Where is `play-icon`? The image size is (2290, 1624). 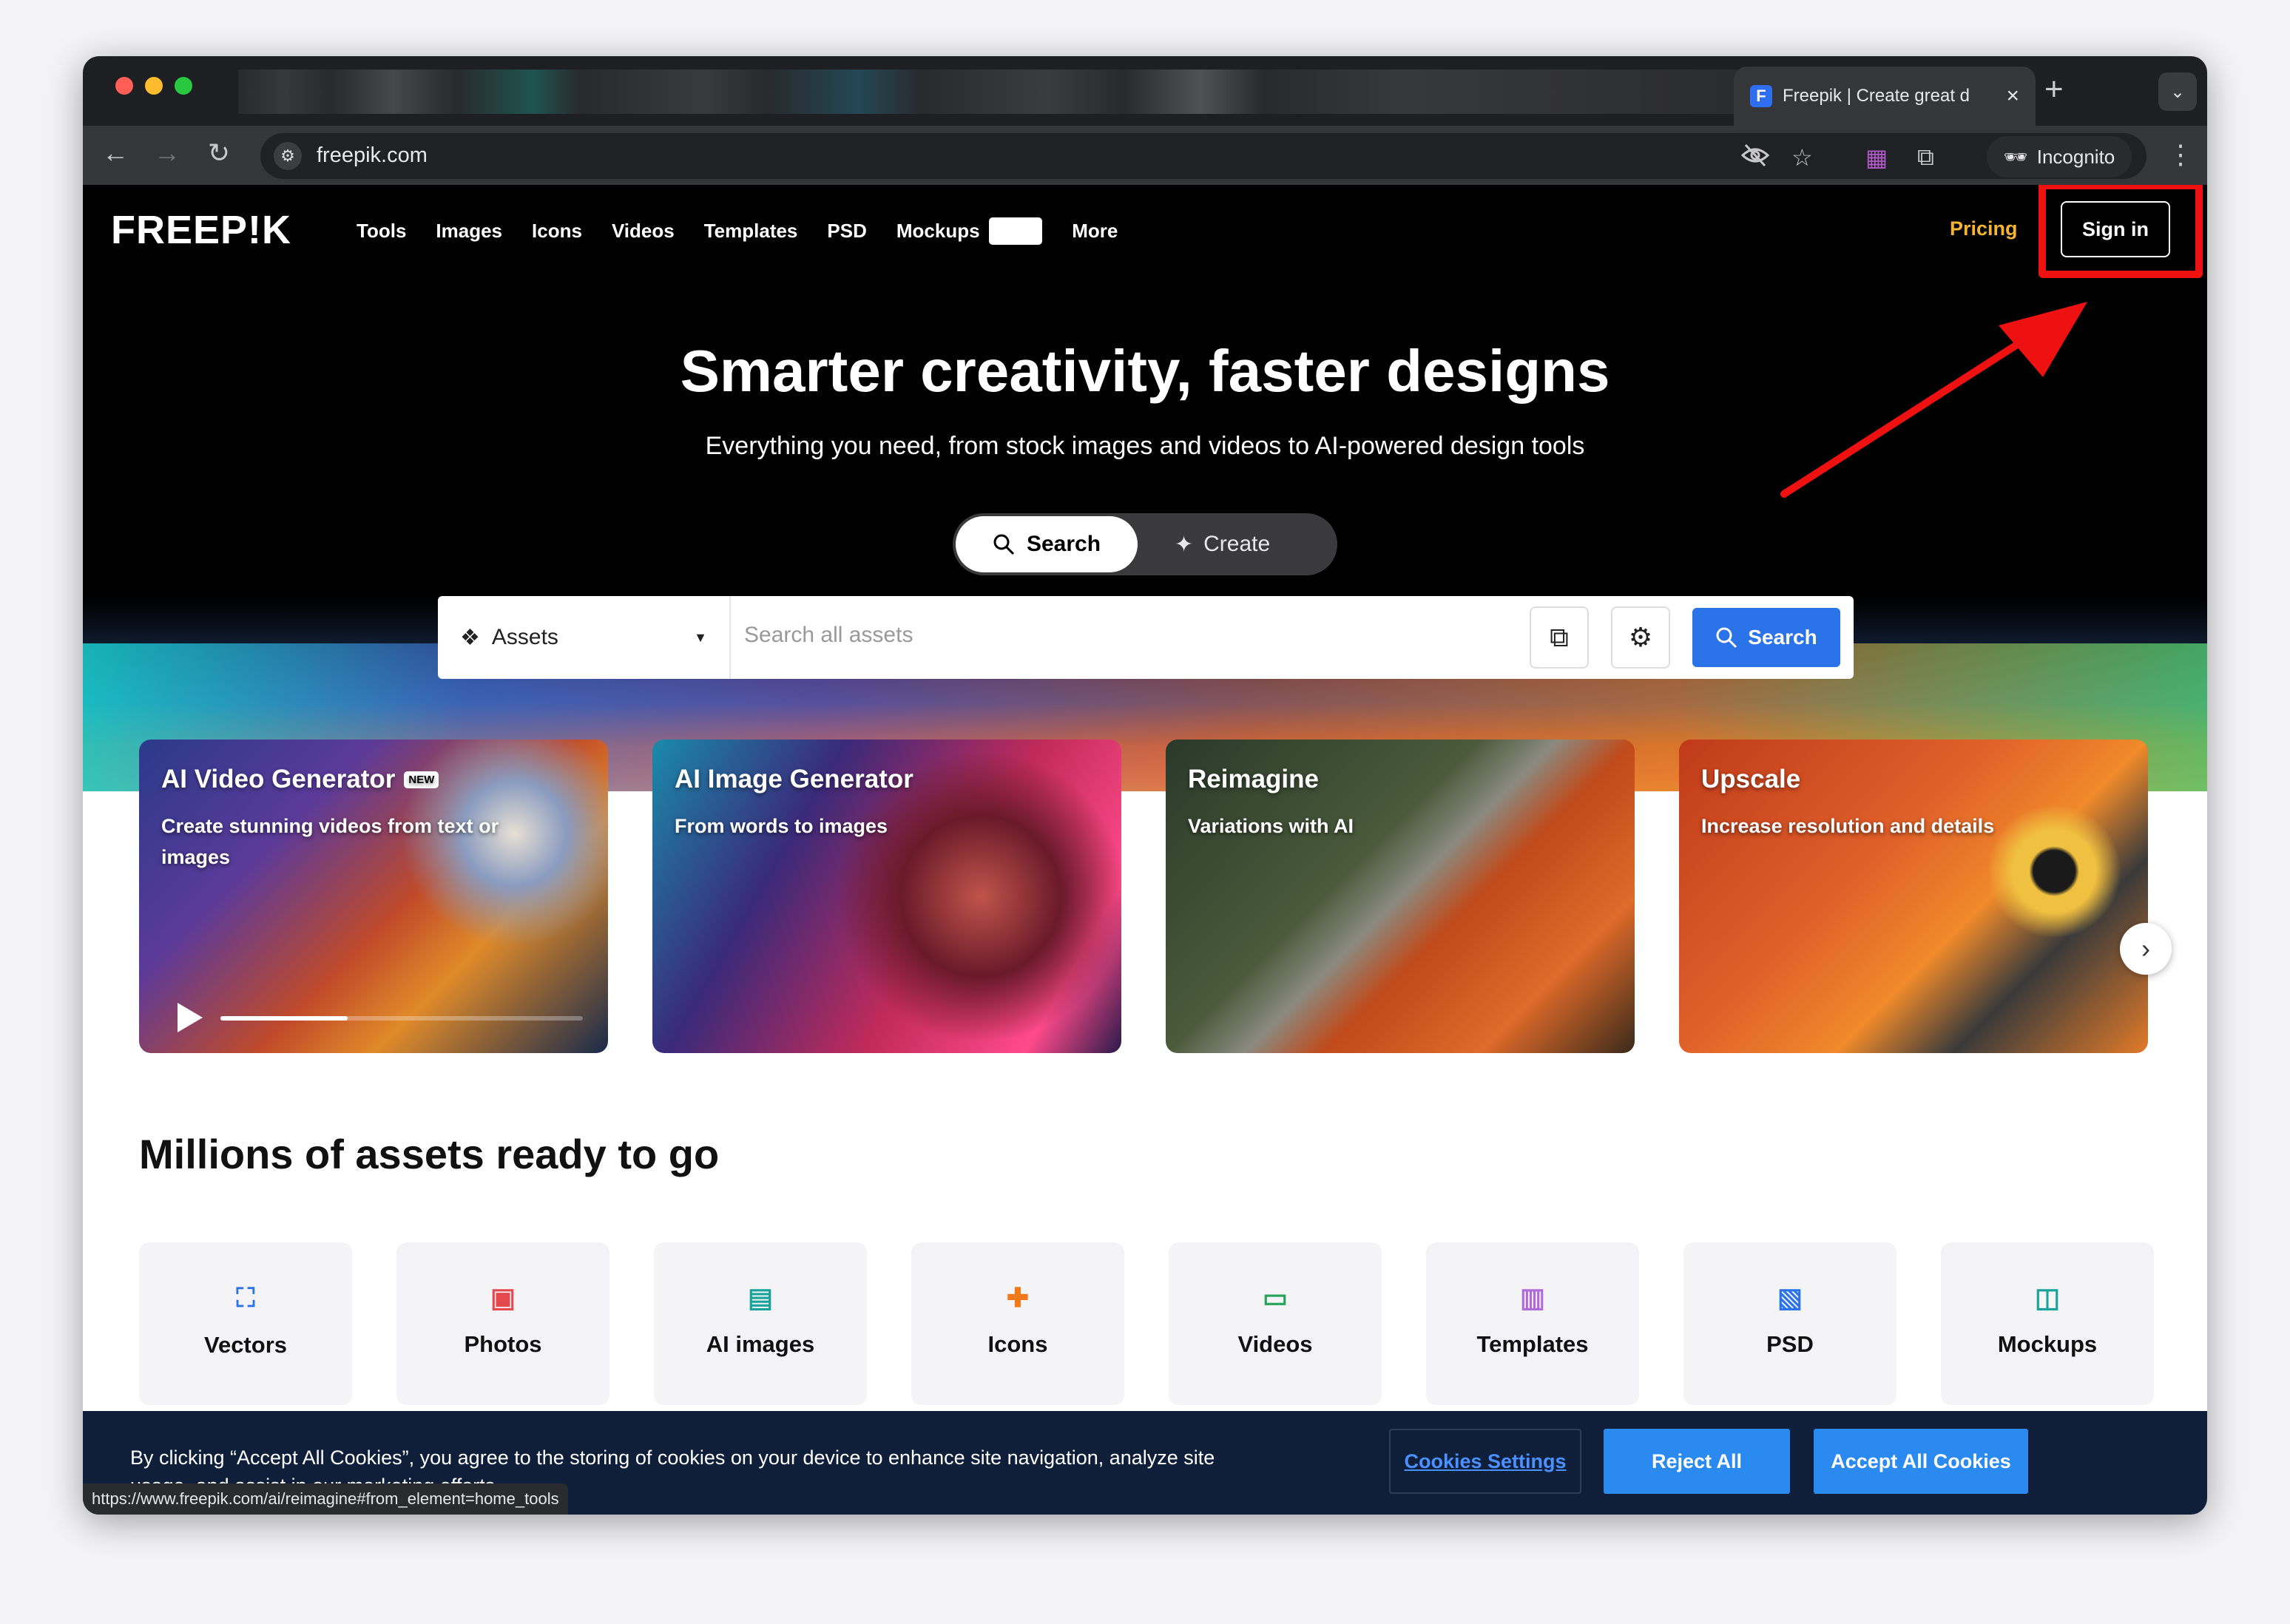 play-icon is located at coordinates (190, 1017).